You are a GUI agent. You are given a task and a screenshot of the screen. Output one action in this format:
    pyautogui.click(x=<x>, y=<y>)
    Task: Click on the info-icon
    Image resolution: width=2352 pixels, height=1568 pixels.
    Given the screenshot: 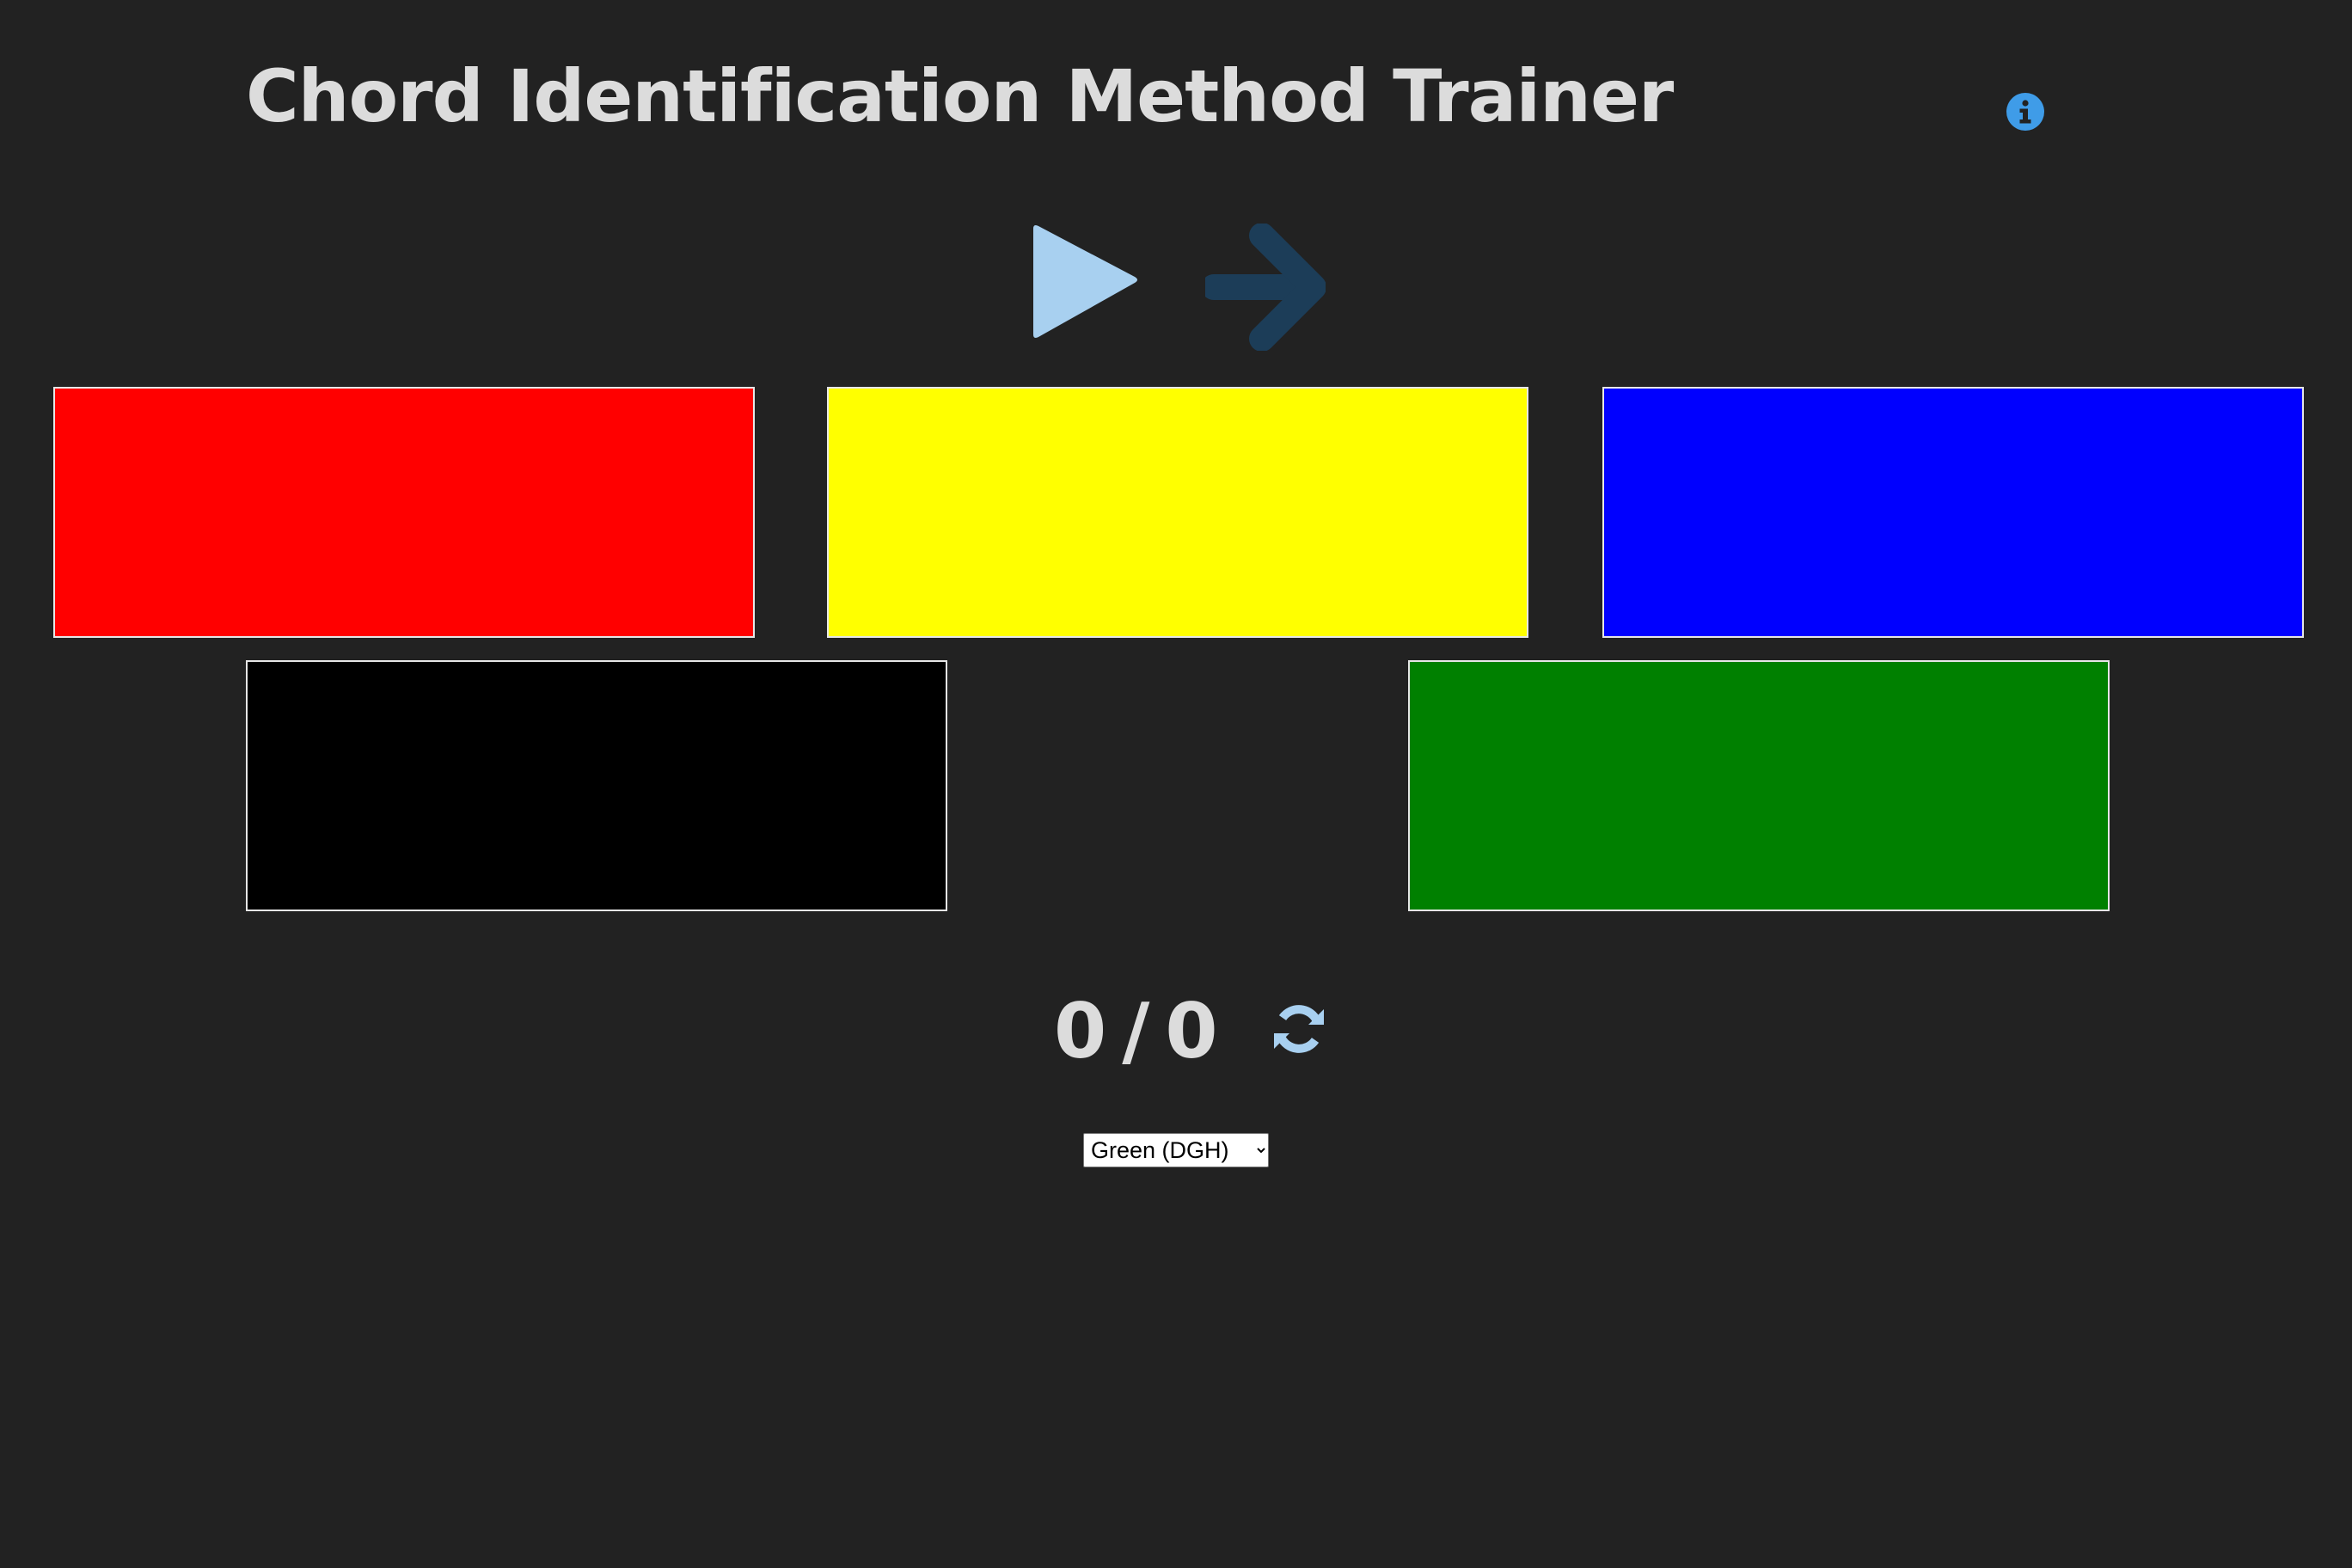 What is the action you would take?
    pyautogui.click(x=2025, y=112)
    